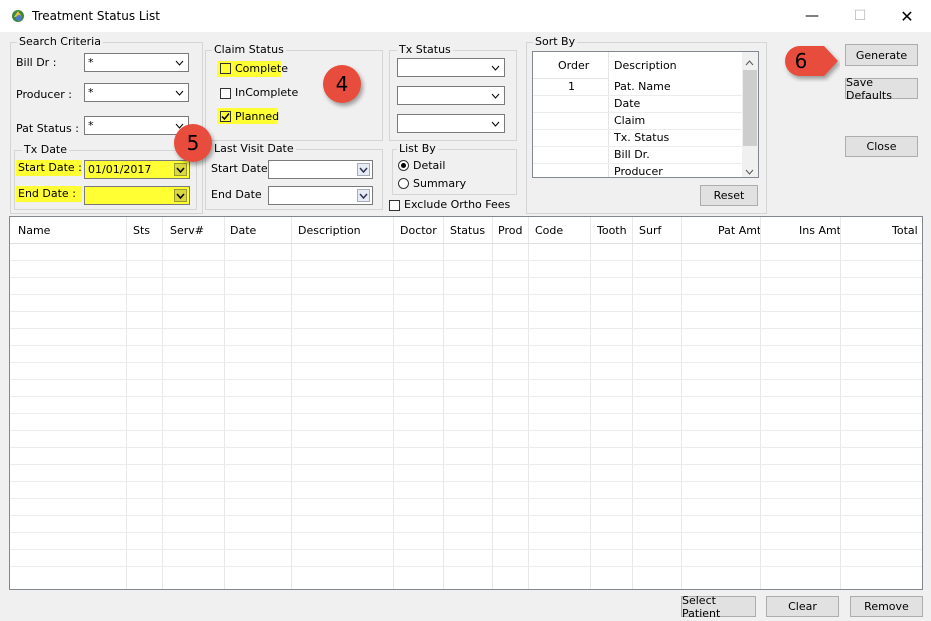 This screenshot has width=931, height=621. What do you see at coordinates (886, 606) in the screenshot?
I see `remove-button: Remove` at bounding box center [886, 606].